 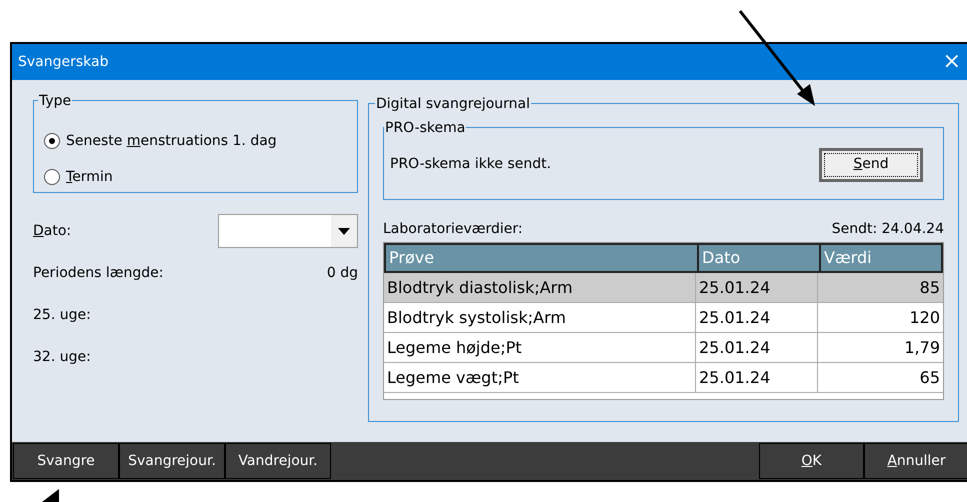 What do you see at coordinates (663, 318) in the screenshot?
I see `table-row: Blodtryk systolisk;Arm 25.01.24 120` at bounding box center [663, 318].